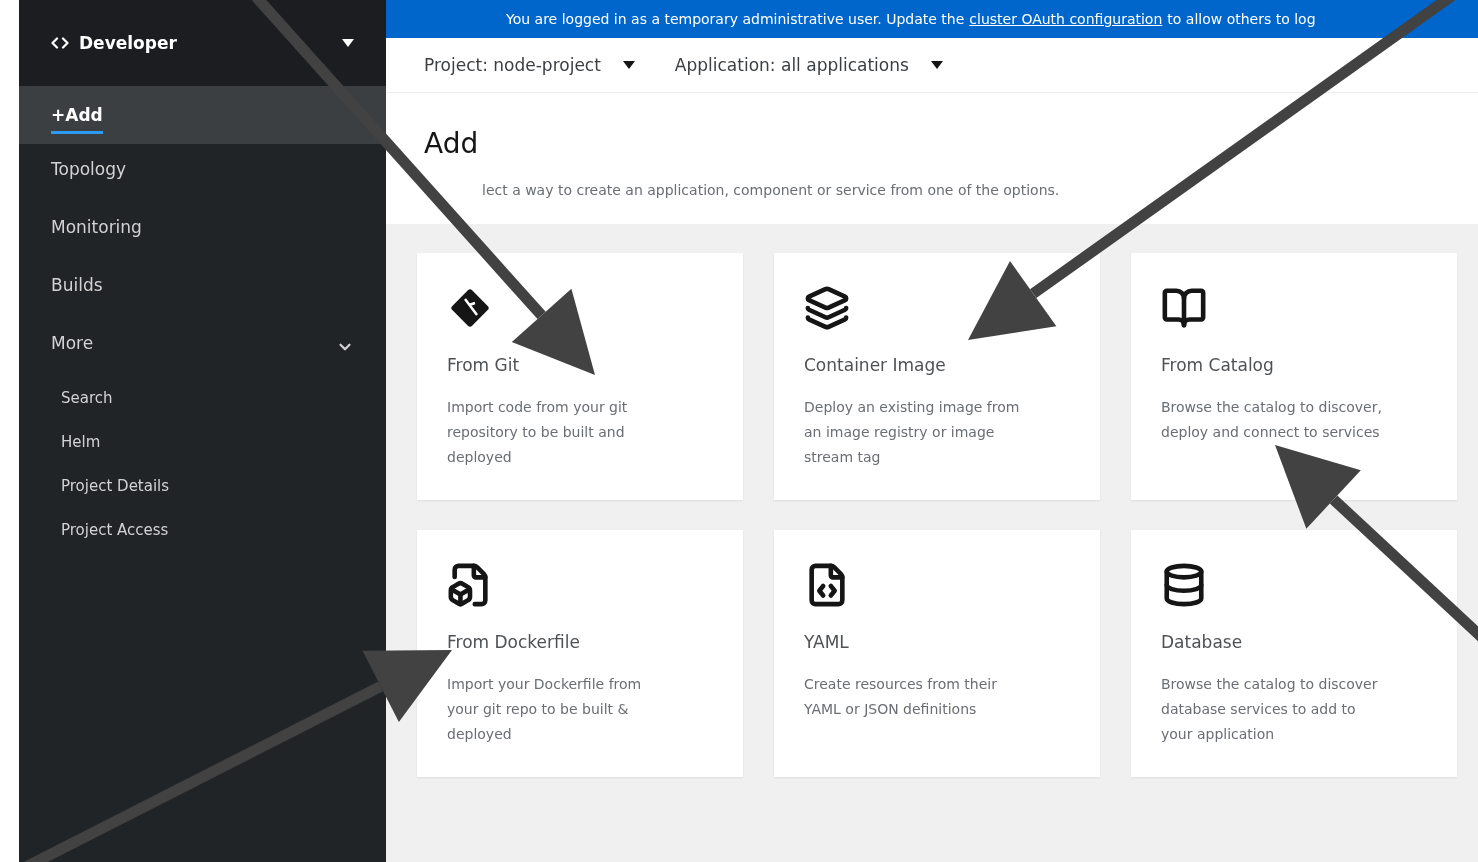  I want to click on nav-item: Monitoring, so click(202, 231).